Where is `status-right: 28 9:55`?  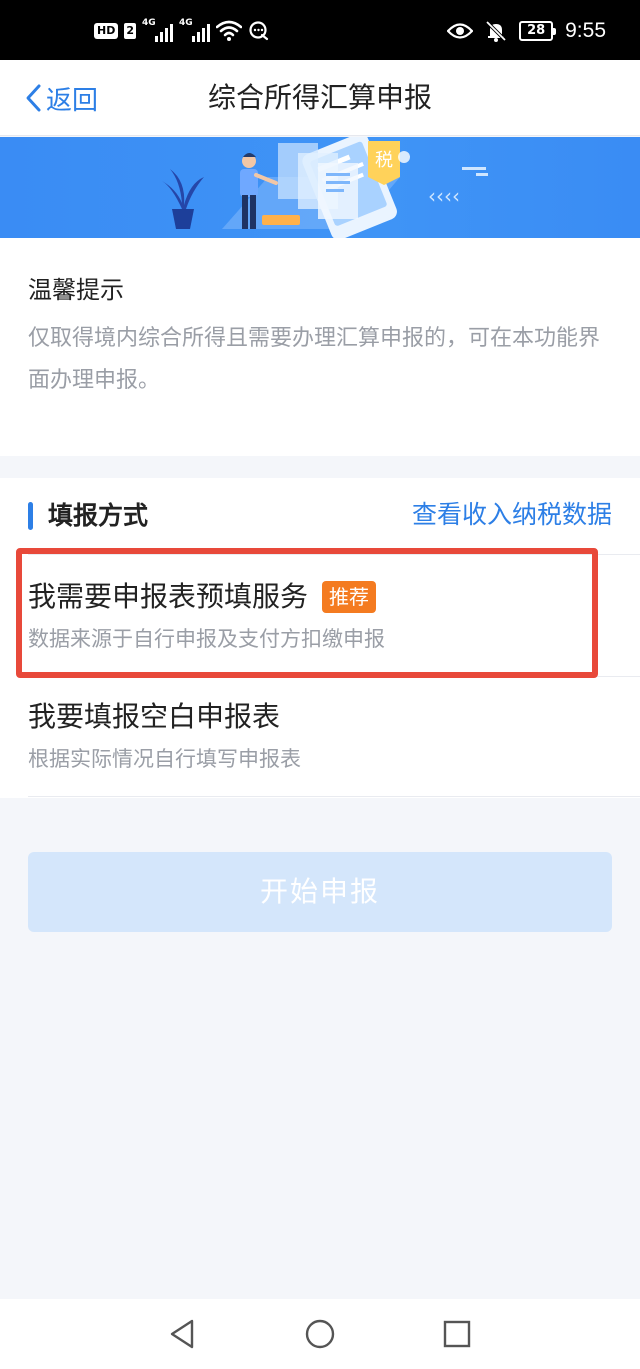 status-right: 28 9:55 is located at coordinates (526, 30).